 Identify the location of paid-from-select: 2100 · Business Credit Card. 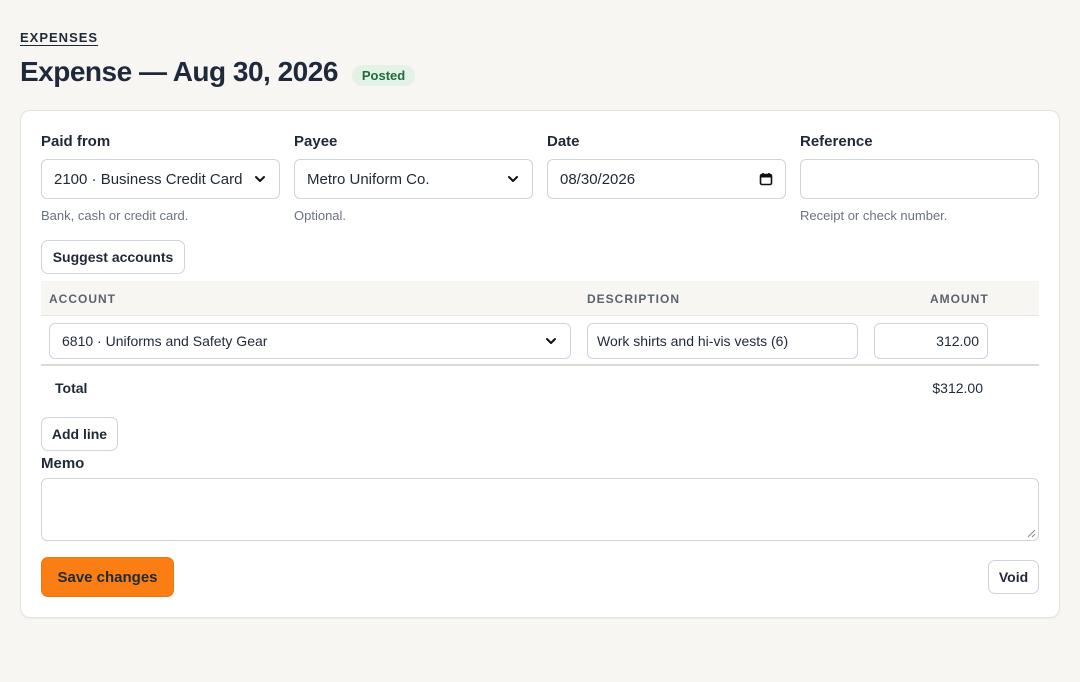
(160, 179).